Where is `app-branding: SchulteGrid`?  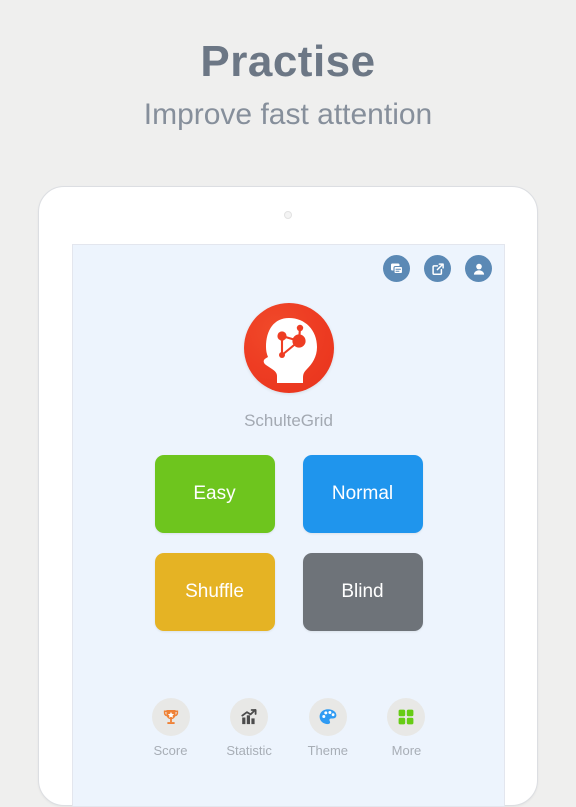 app-branding: SchulteGrid is located at coordinates (288, 367).